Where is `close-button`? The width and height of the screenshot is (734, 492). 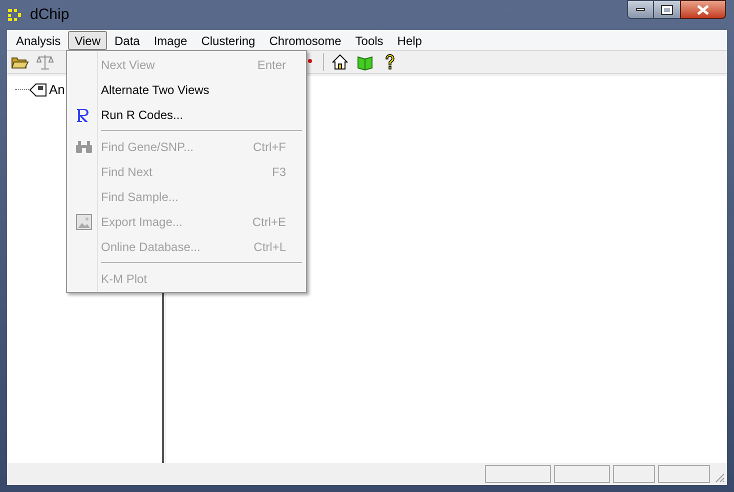
close-button is located at coordinates (703, 9).